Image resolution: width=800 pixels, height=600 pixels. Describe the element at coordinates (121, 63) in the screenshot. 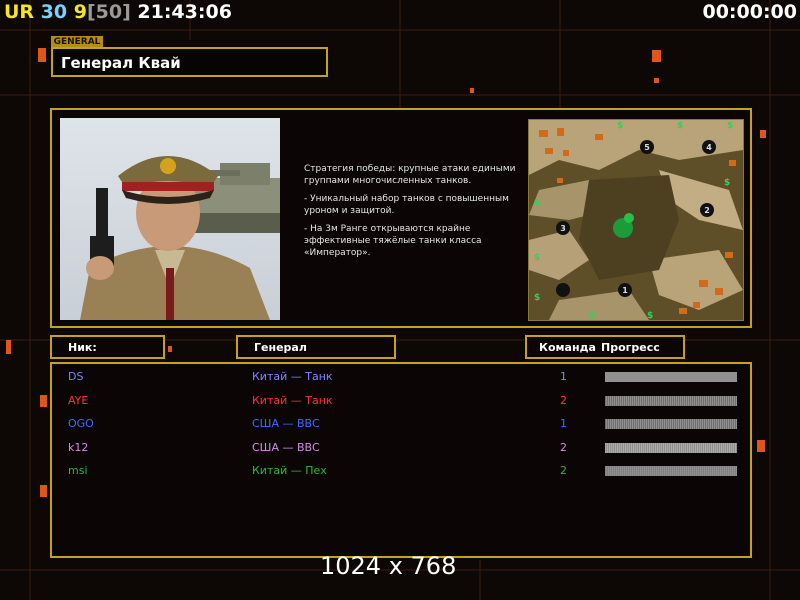

I see `general-name: Генерал Квай` at that location.